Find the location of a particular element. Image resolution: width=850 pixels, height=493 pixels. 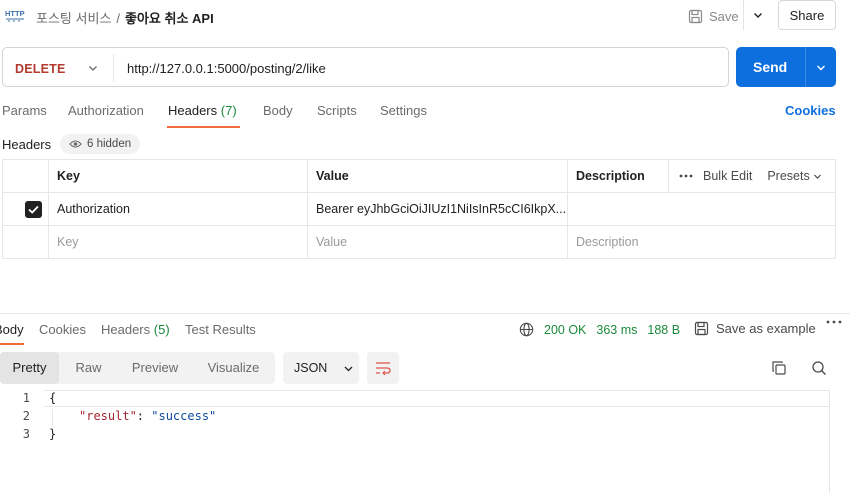

format-visualize: Visualize is located at coordinates (233, 368).